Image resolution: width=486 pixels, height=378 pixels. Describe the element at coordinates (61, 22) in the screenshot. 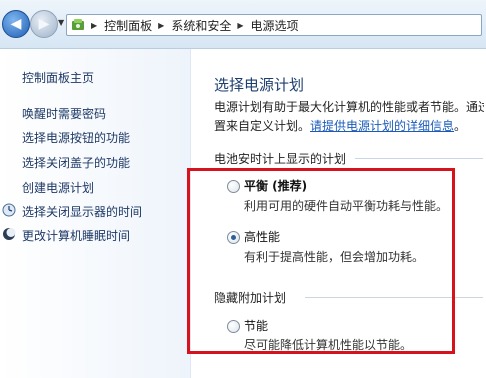

I see `history-dropdown-icon: ▼` at that location.